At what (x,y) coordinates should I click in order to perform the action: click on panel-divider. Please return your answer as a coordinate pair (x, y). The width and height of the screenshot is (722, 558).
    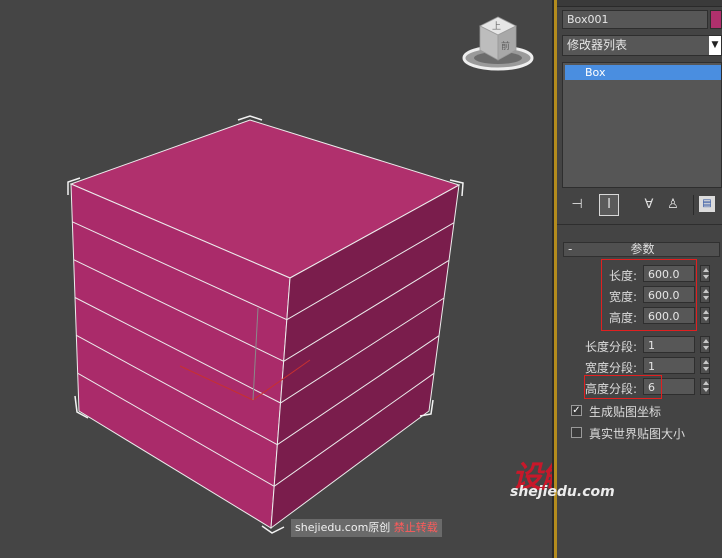
    Looking at the image, I should click on (639, 224).